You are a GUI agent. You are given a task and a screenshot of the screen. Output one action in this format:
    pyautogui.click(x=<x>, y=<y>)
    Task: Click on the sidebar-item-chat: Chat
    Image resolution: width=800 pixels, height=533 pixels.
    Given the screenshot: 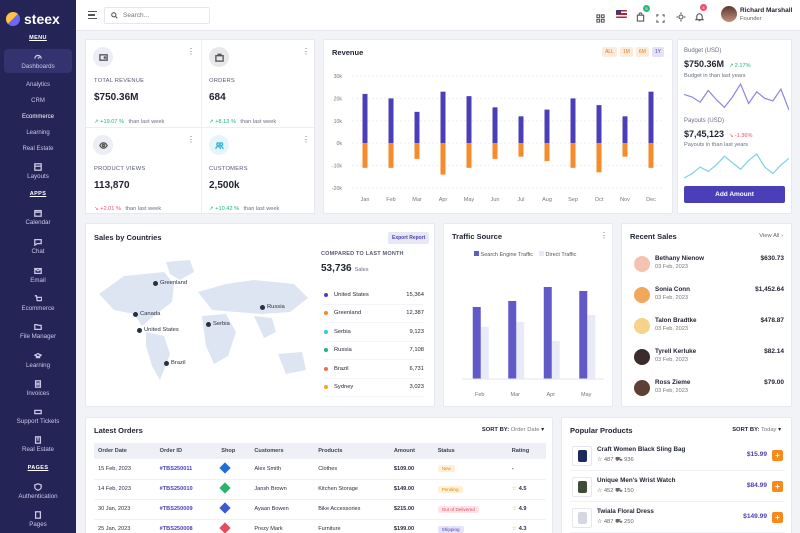 What is the action you would take?
    pyautogui.click(x=38, y=246)
    